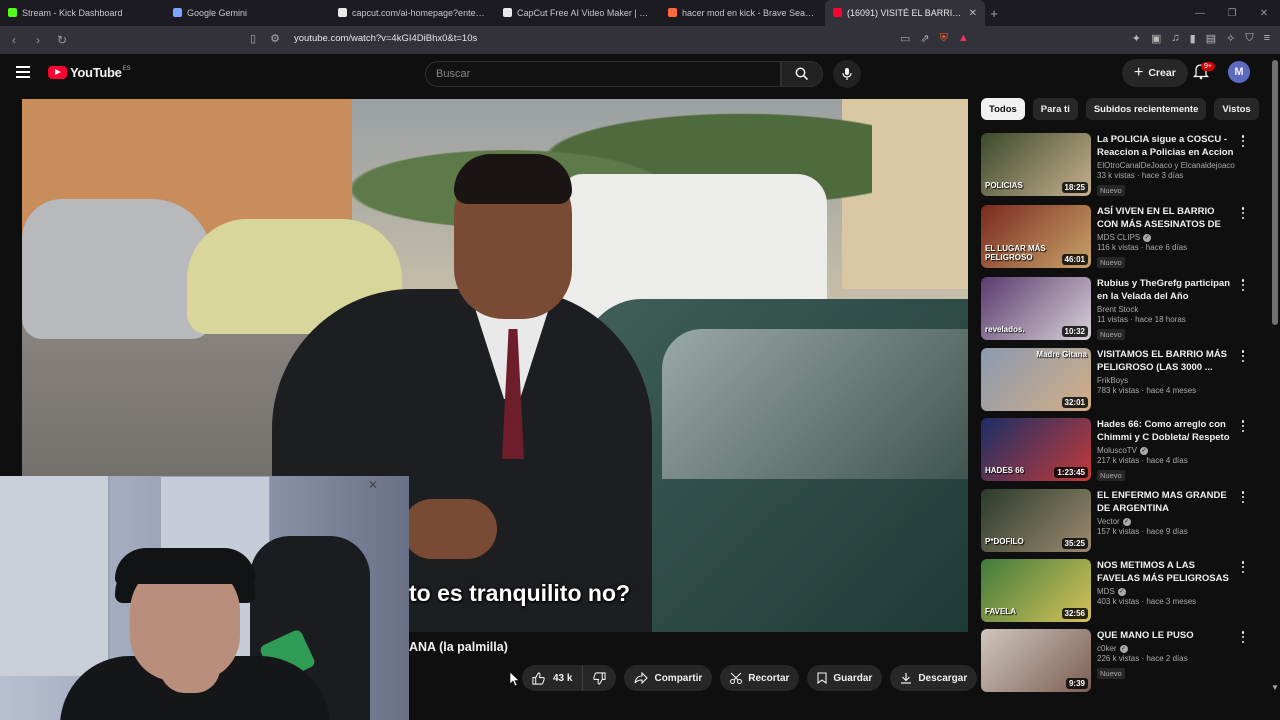 This screenshot has height=720, width=1280. What do you see at coordinates (847, 74) in the screenshot?
I see `voice-search-button` at bounding box center [847, 74].